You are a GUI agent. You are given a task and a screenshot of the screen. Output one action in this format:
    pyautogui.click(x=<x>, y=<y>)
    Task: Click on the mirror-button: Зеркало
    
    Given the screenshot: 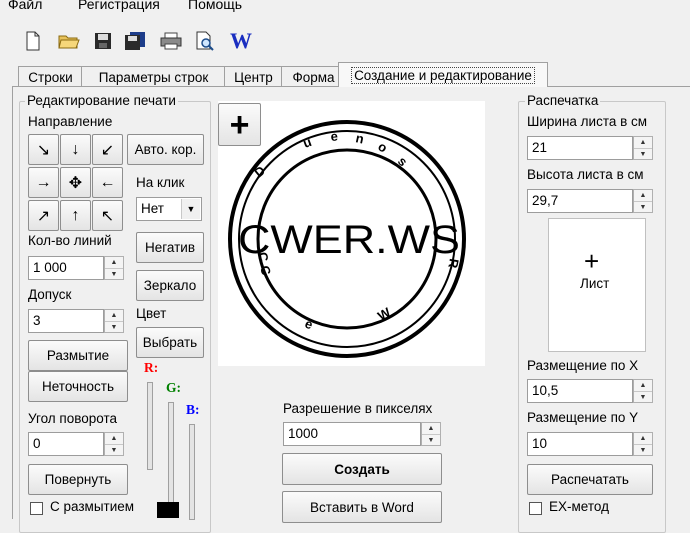 What is the action you would take?
    pyautogui.click(x=170, y=285)
    